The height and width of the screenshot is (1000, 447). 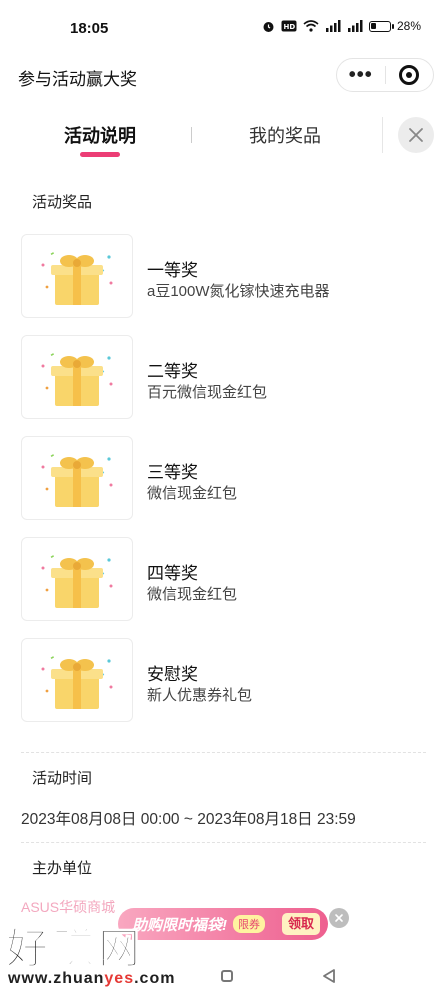 I want to click on prize-name: 三等奖, so click(x=172, y=472).